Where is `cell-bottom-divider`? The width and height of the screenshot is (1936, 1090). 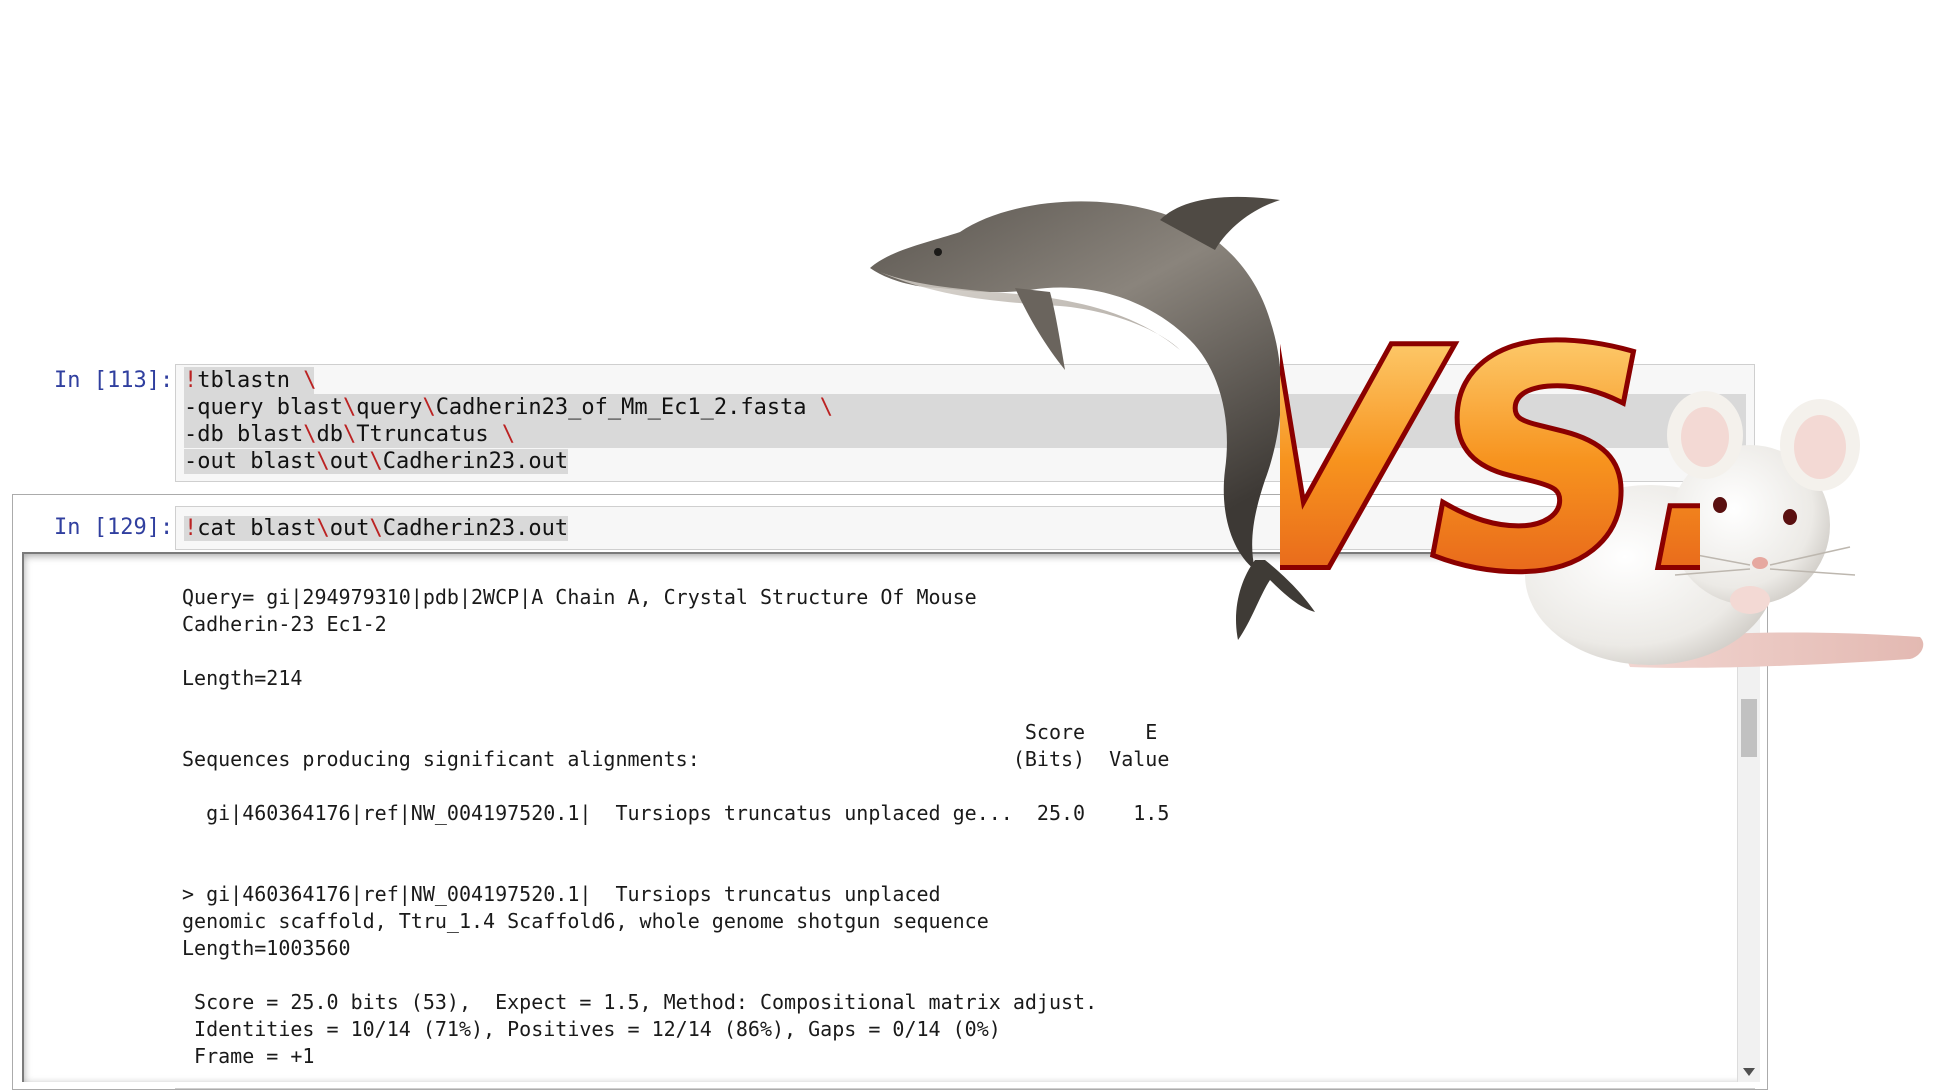
cell-bottom-divider is located at coordinates (965, 1088).